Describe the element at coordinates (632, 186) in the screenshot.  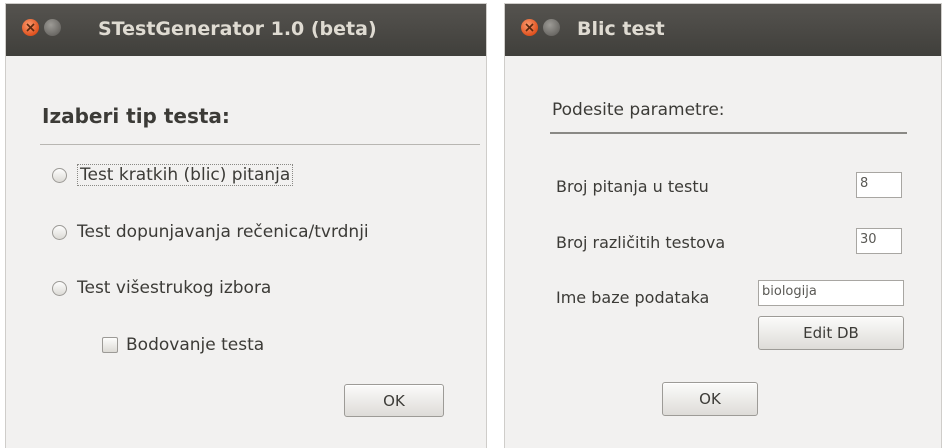
I see `questions-count-label: Broj pitanja u testu` at that location.